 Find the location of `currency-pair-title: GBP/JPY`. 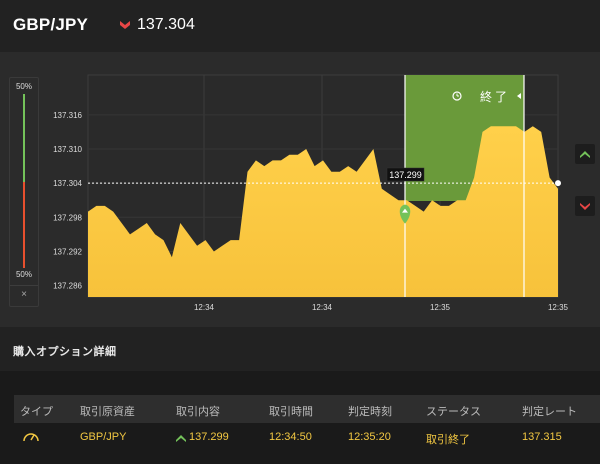

currency-pair-title: GBP/JPY is located at coordinates (51, 24).